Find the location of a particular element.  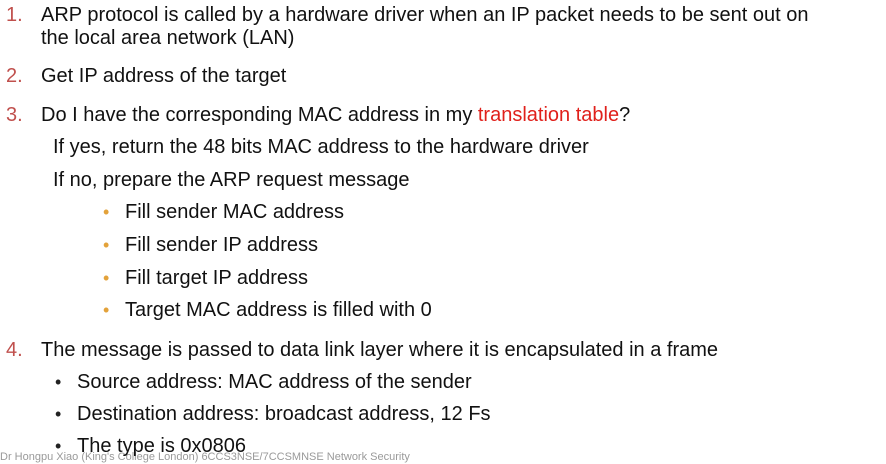

item-1-number: 1. is located at coordinates (14, 15).